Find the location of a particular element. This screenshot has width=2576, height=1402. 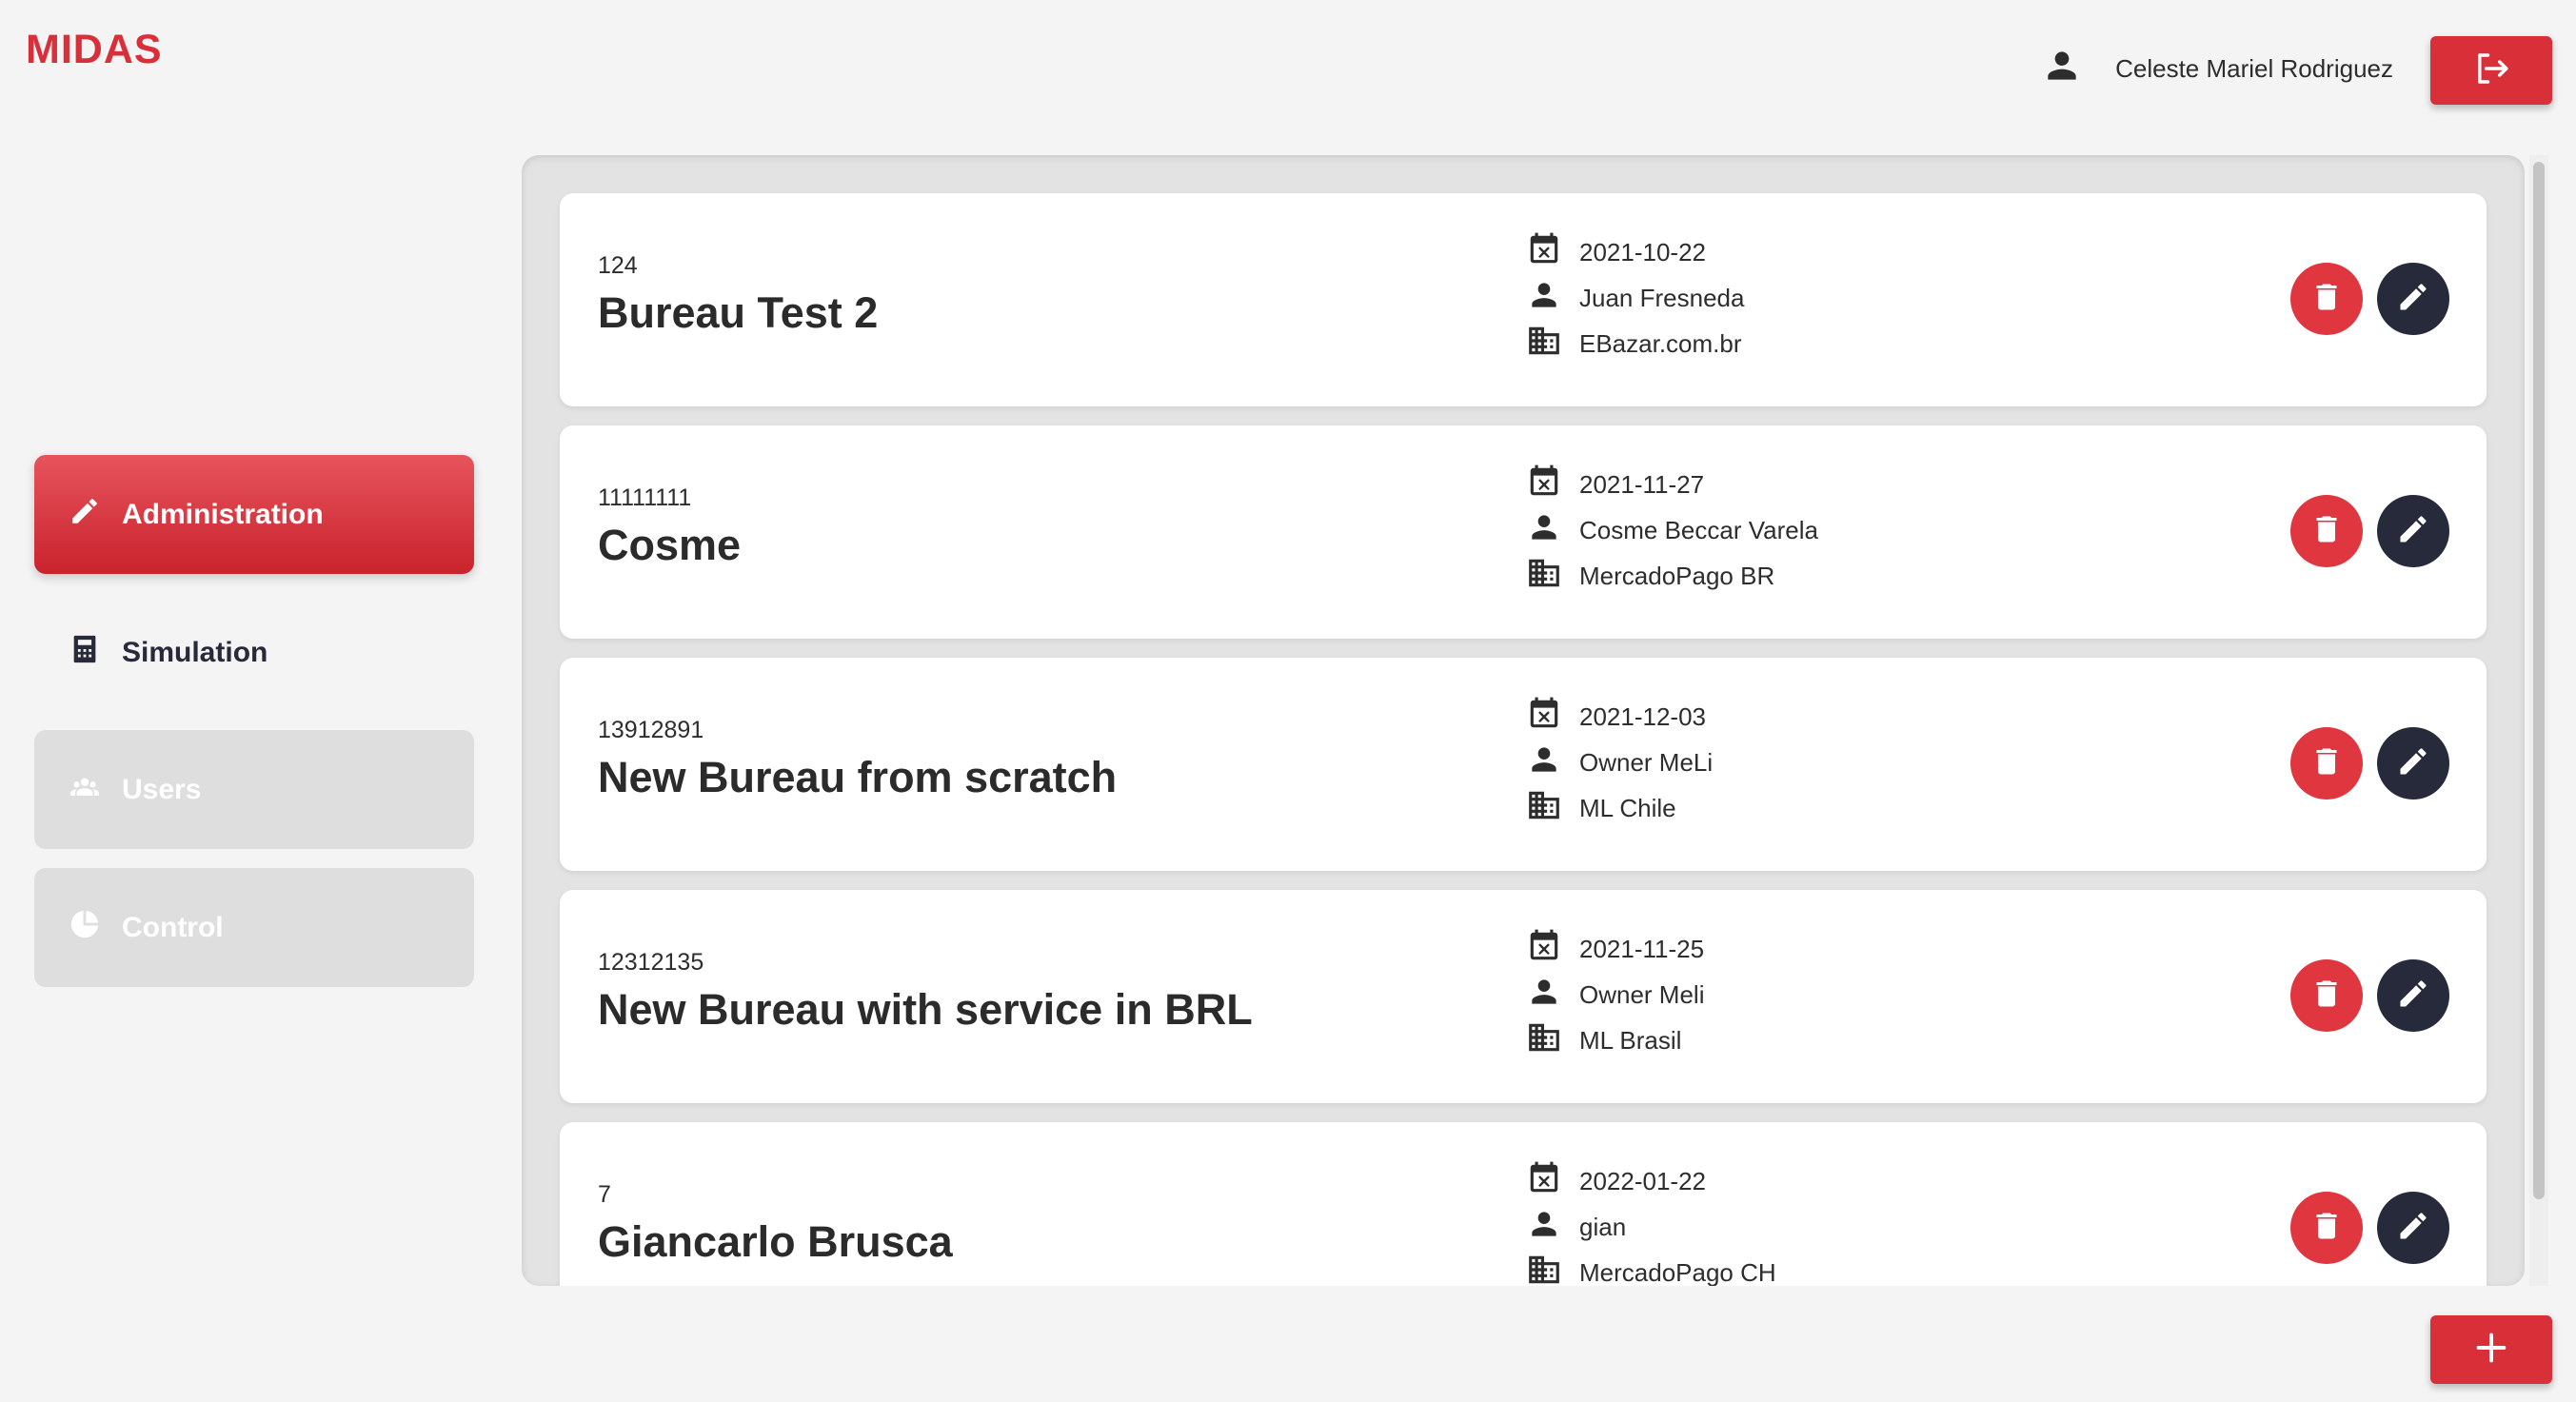

bureau-name: Bureau Test 2 is located at coordinates (738, 312).